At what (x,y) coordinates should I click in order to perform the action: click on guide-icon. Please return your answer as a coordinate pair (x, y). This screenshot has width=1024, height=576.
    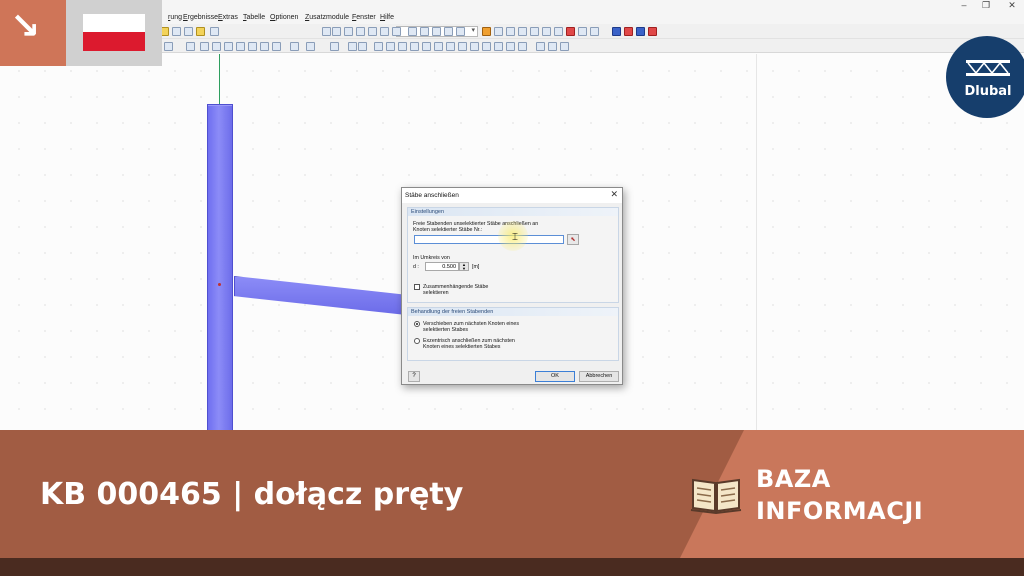
    Looking at the image, I should click on (334, 46).